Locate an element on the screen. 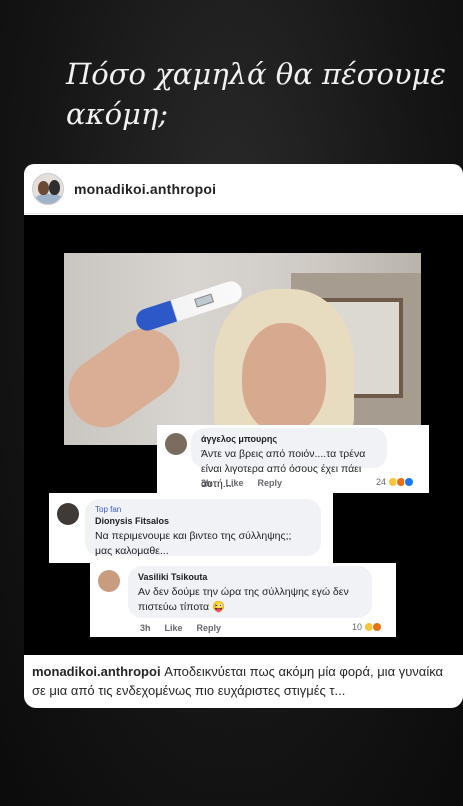 The height and width of the screenshot is (806, 463). like-reaction-icon is located at coordinates (409, 482).